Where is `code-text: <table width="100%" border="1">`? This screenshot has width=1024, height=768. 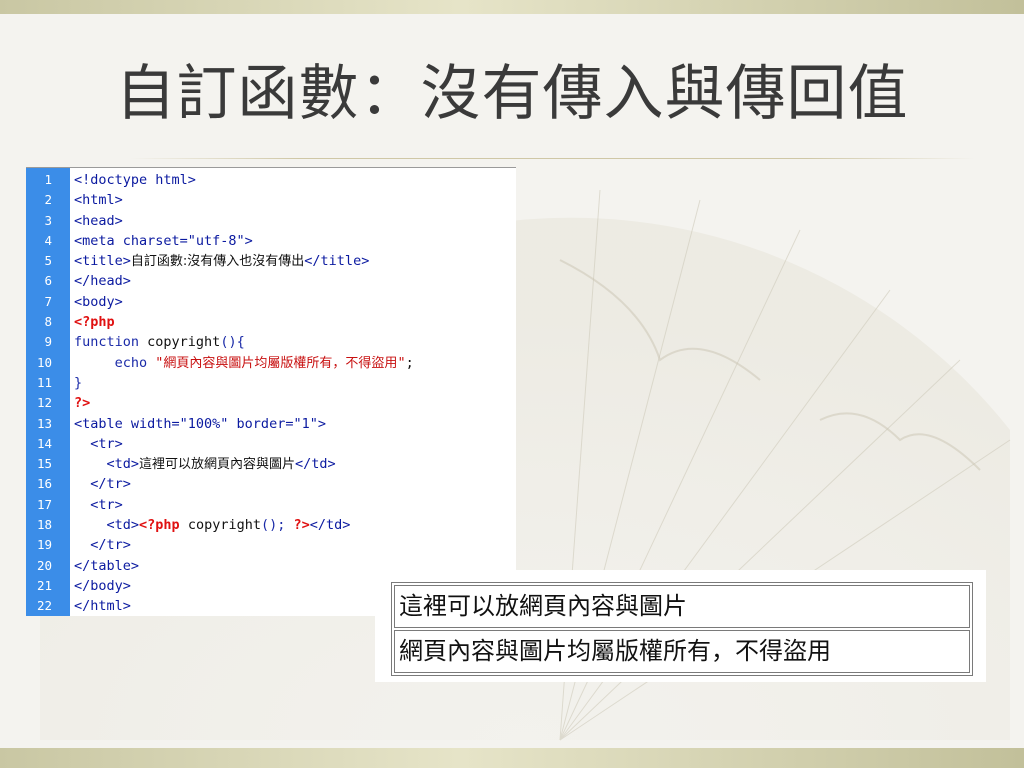 code-text: <table width="100%" border="1"> is located at coordinates (200, 424).